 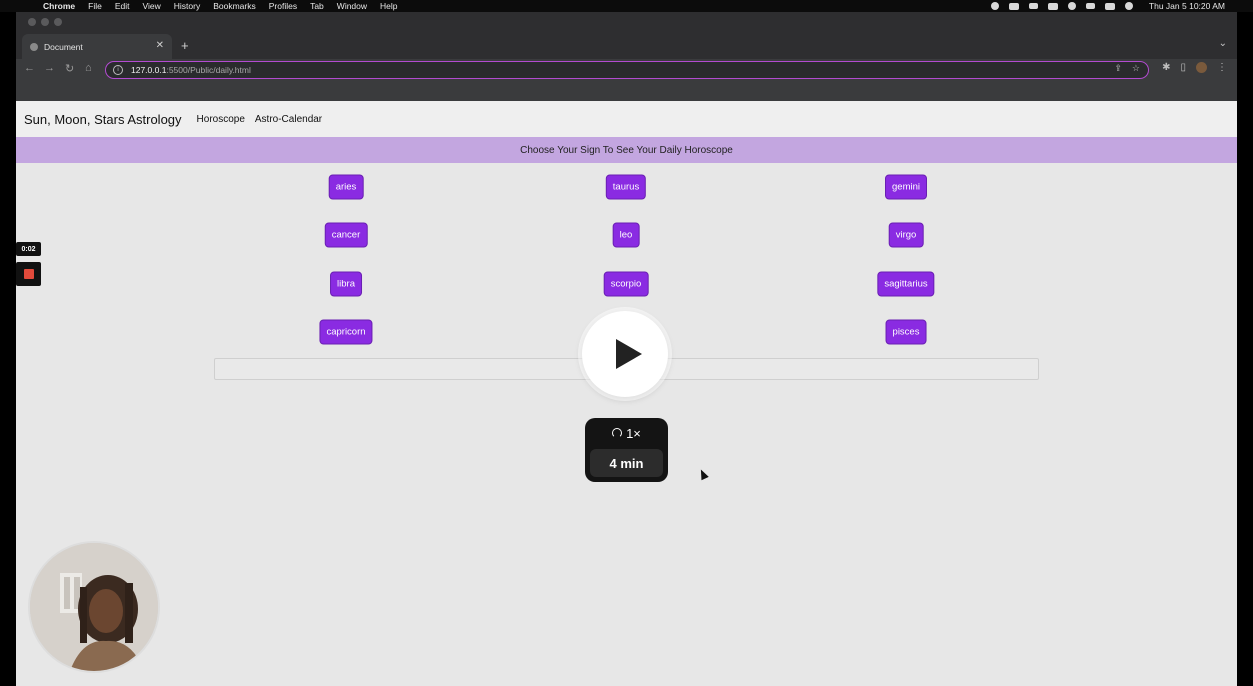 What do you see at coordinates (906, 235) in the screenshot?
I see `sign-button-virgo: virgo` at bounding box center [906, 235].